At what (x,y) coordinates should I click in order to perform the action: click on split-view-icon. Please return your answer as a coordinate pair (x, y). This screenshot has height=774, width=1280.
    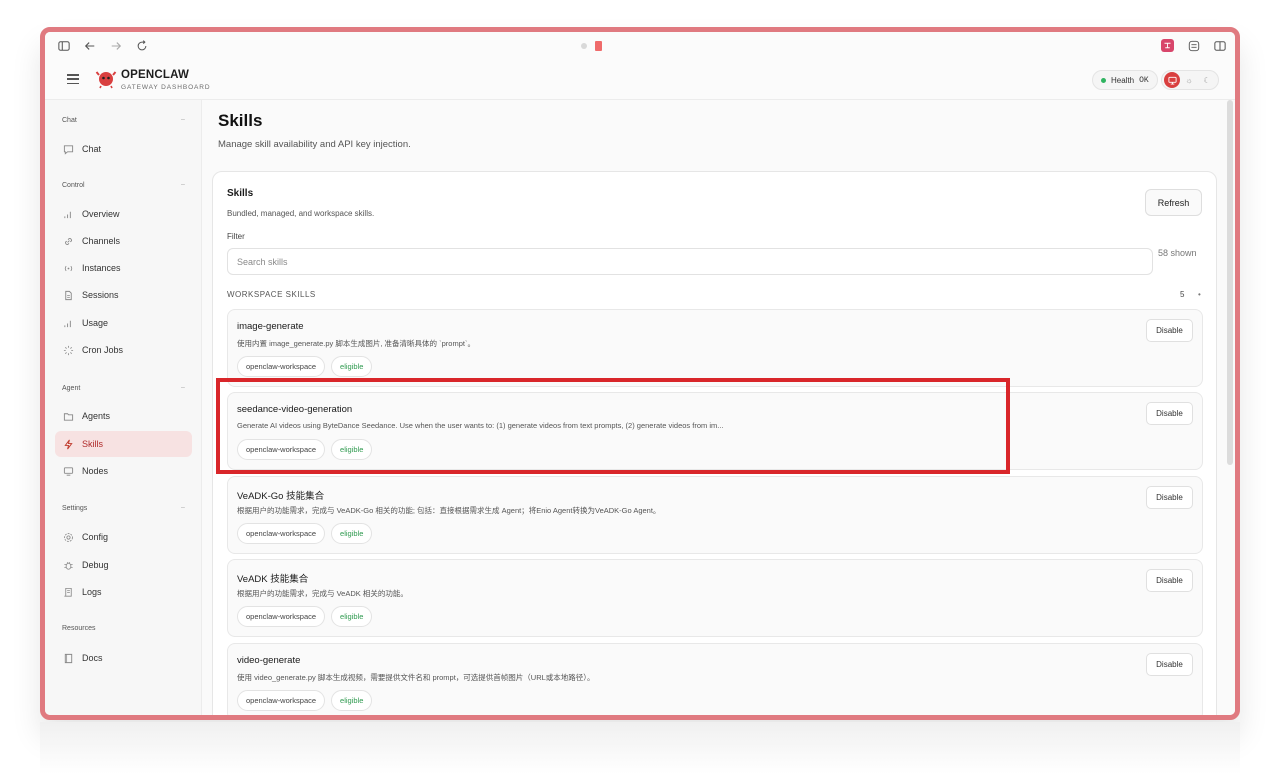
    Looking at the image, I should click on (1220, 46).